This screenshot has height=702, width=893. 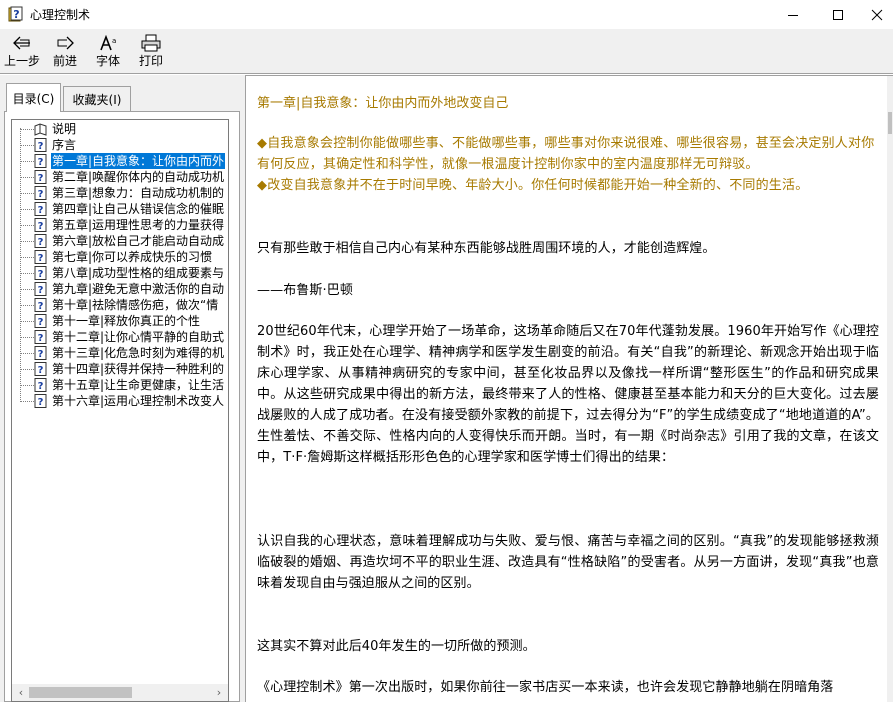 I want to click on svg-text: a, so click(x=114, y=41).